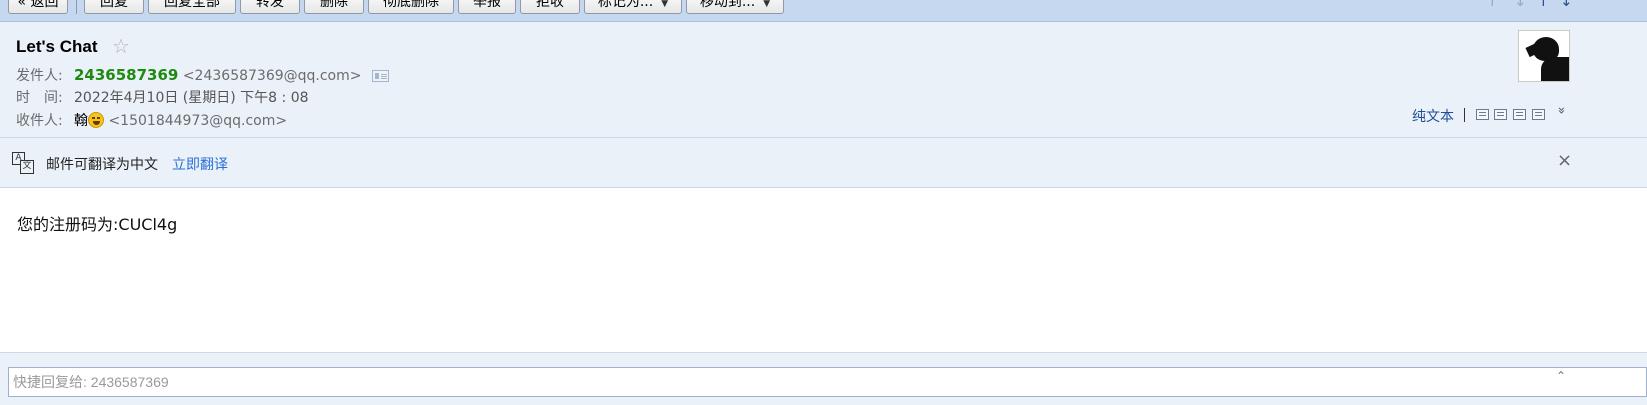 This screenshot has width=1647, height=405. I want to click on delete-permanently-button: 彻底删除, so click(411, 7).